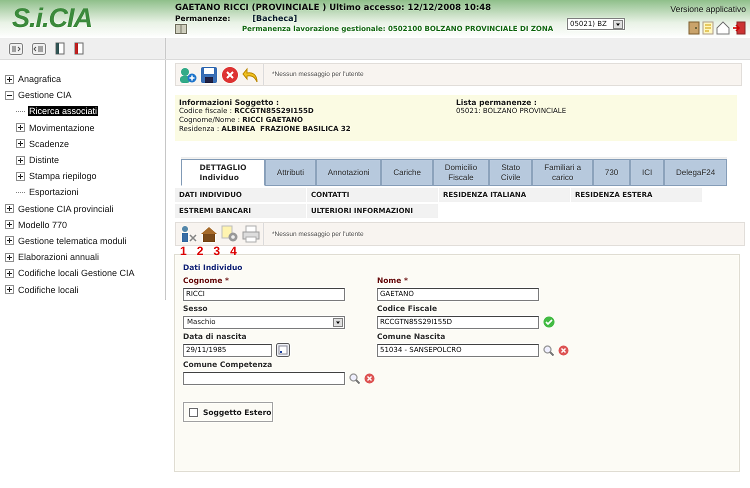 The height and width of the screenshot is (488, 750). Describe the element at coordinates (283, 350) in the screenshot. I see `calendar-icon` at that location.